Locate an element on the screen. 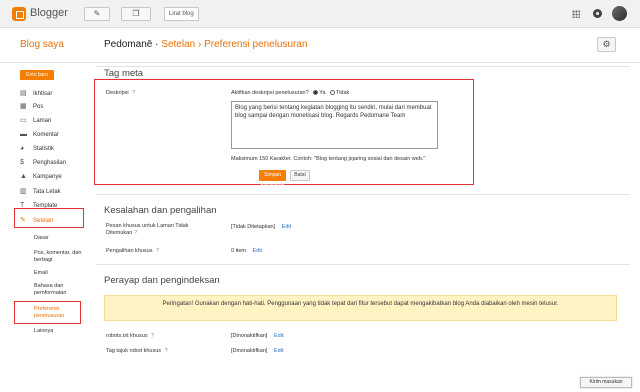  custom-404-row: [Tidak Ditetapkan] Edit is located at coordinates (261, 227).